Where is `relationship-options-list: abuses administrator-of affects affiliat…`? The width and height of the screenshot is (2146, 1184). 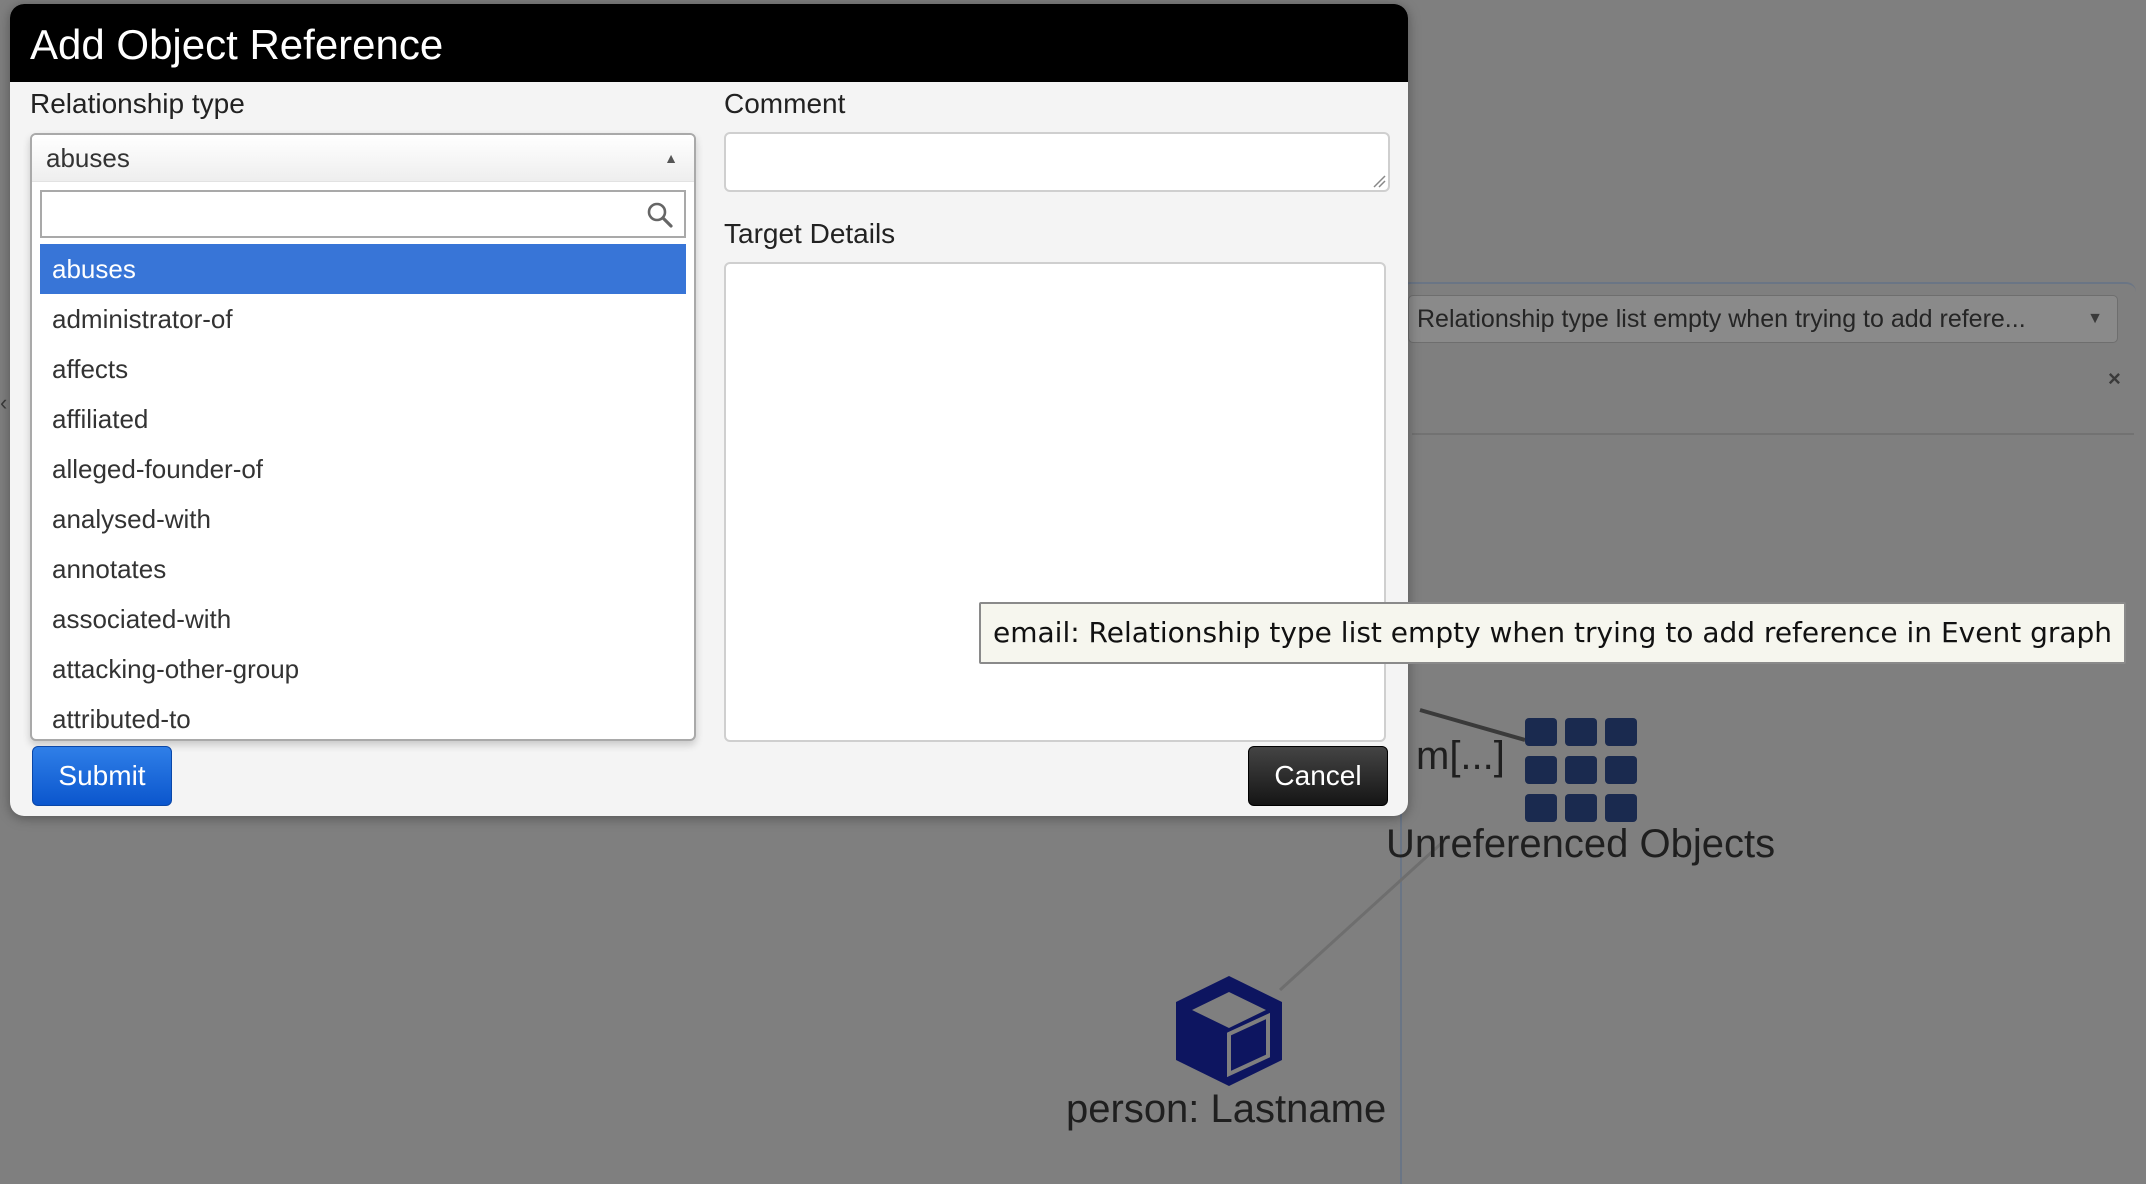 relationship-options-list: abuses administrator-of affects affiliat… is located at coordinates (363, 491).